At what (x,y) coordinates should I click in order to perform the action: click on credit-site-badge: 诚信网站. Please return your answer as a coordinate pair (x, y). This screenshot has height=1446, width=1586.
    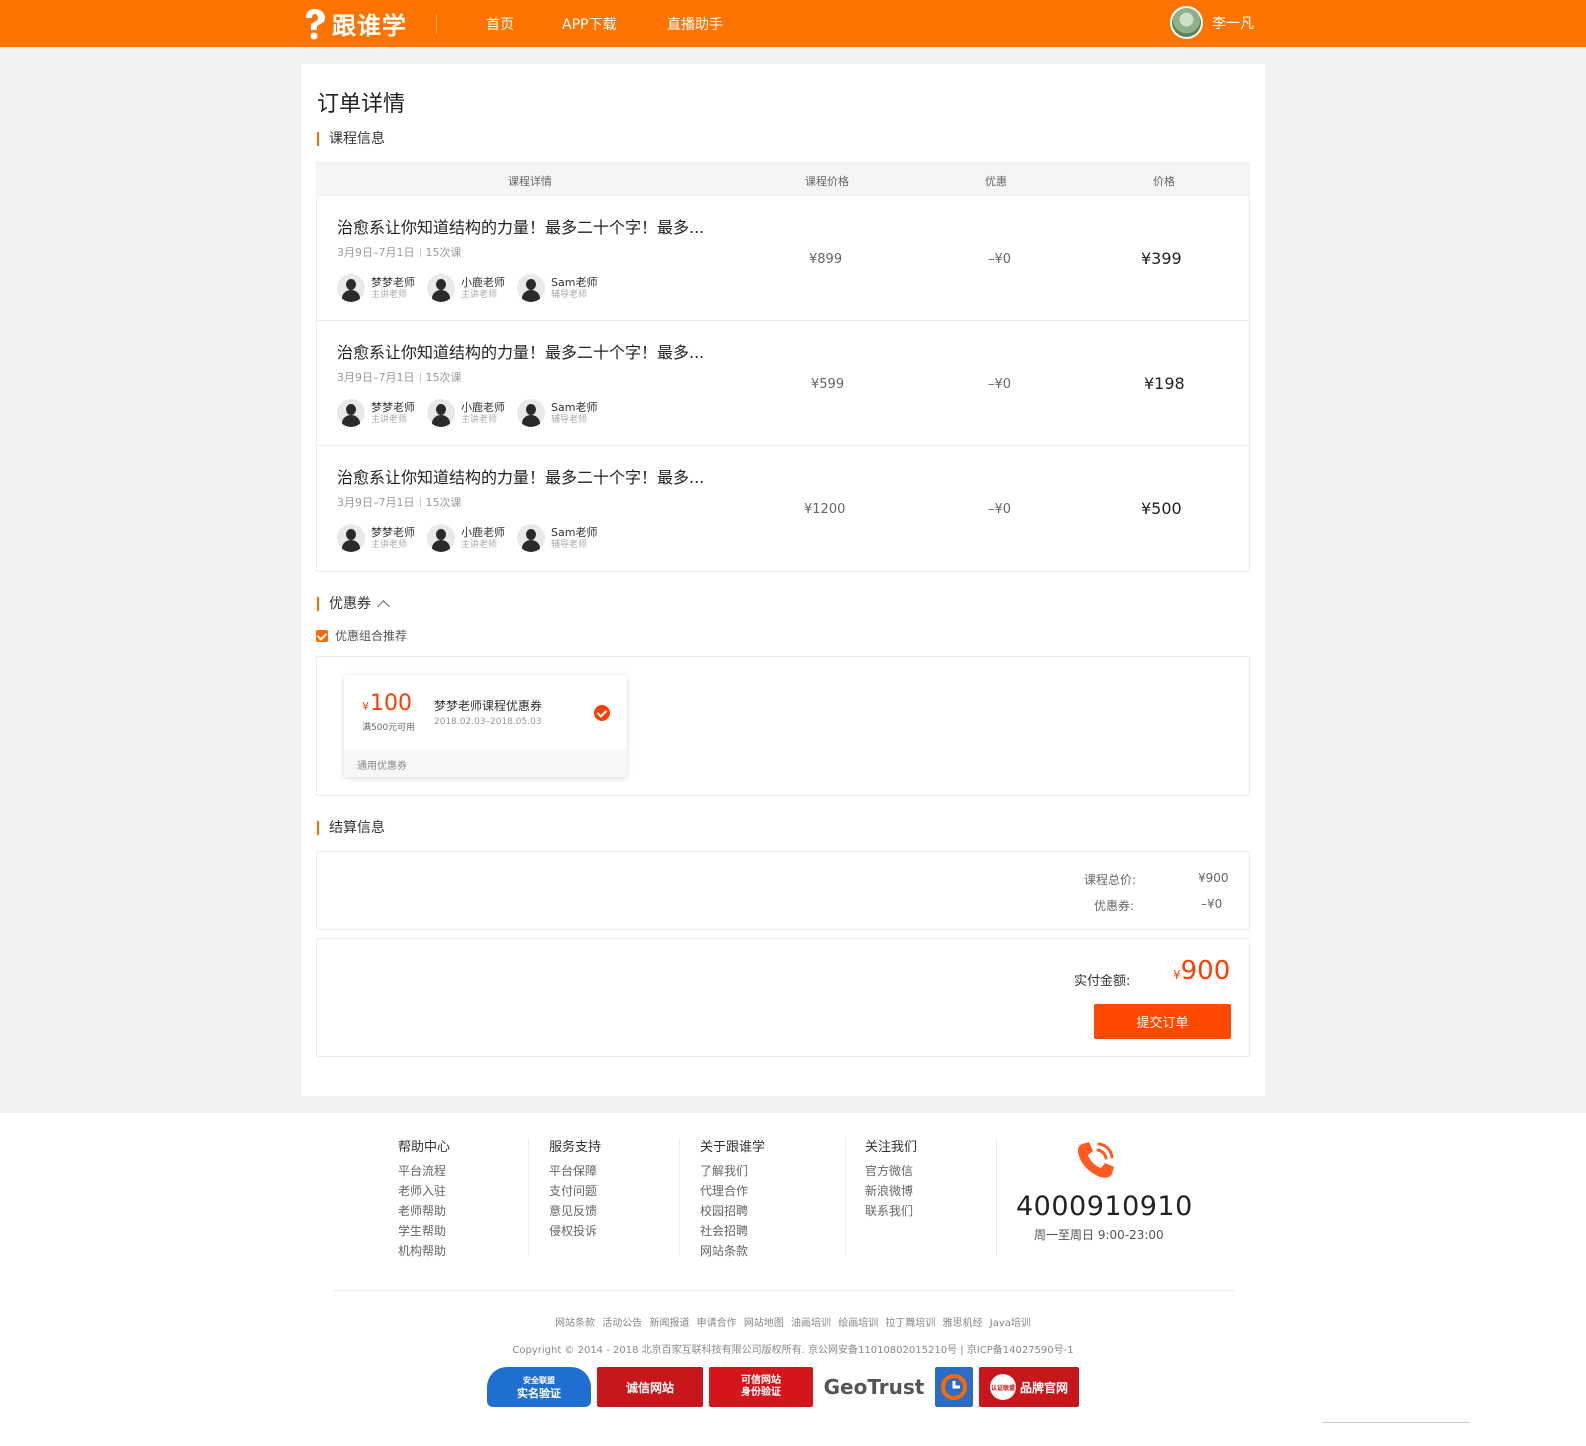
    Looking at the image, I should click on (650, 1387).